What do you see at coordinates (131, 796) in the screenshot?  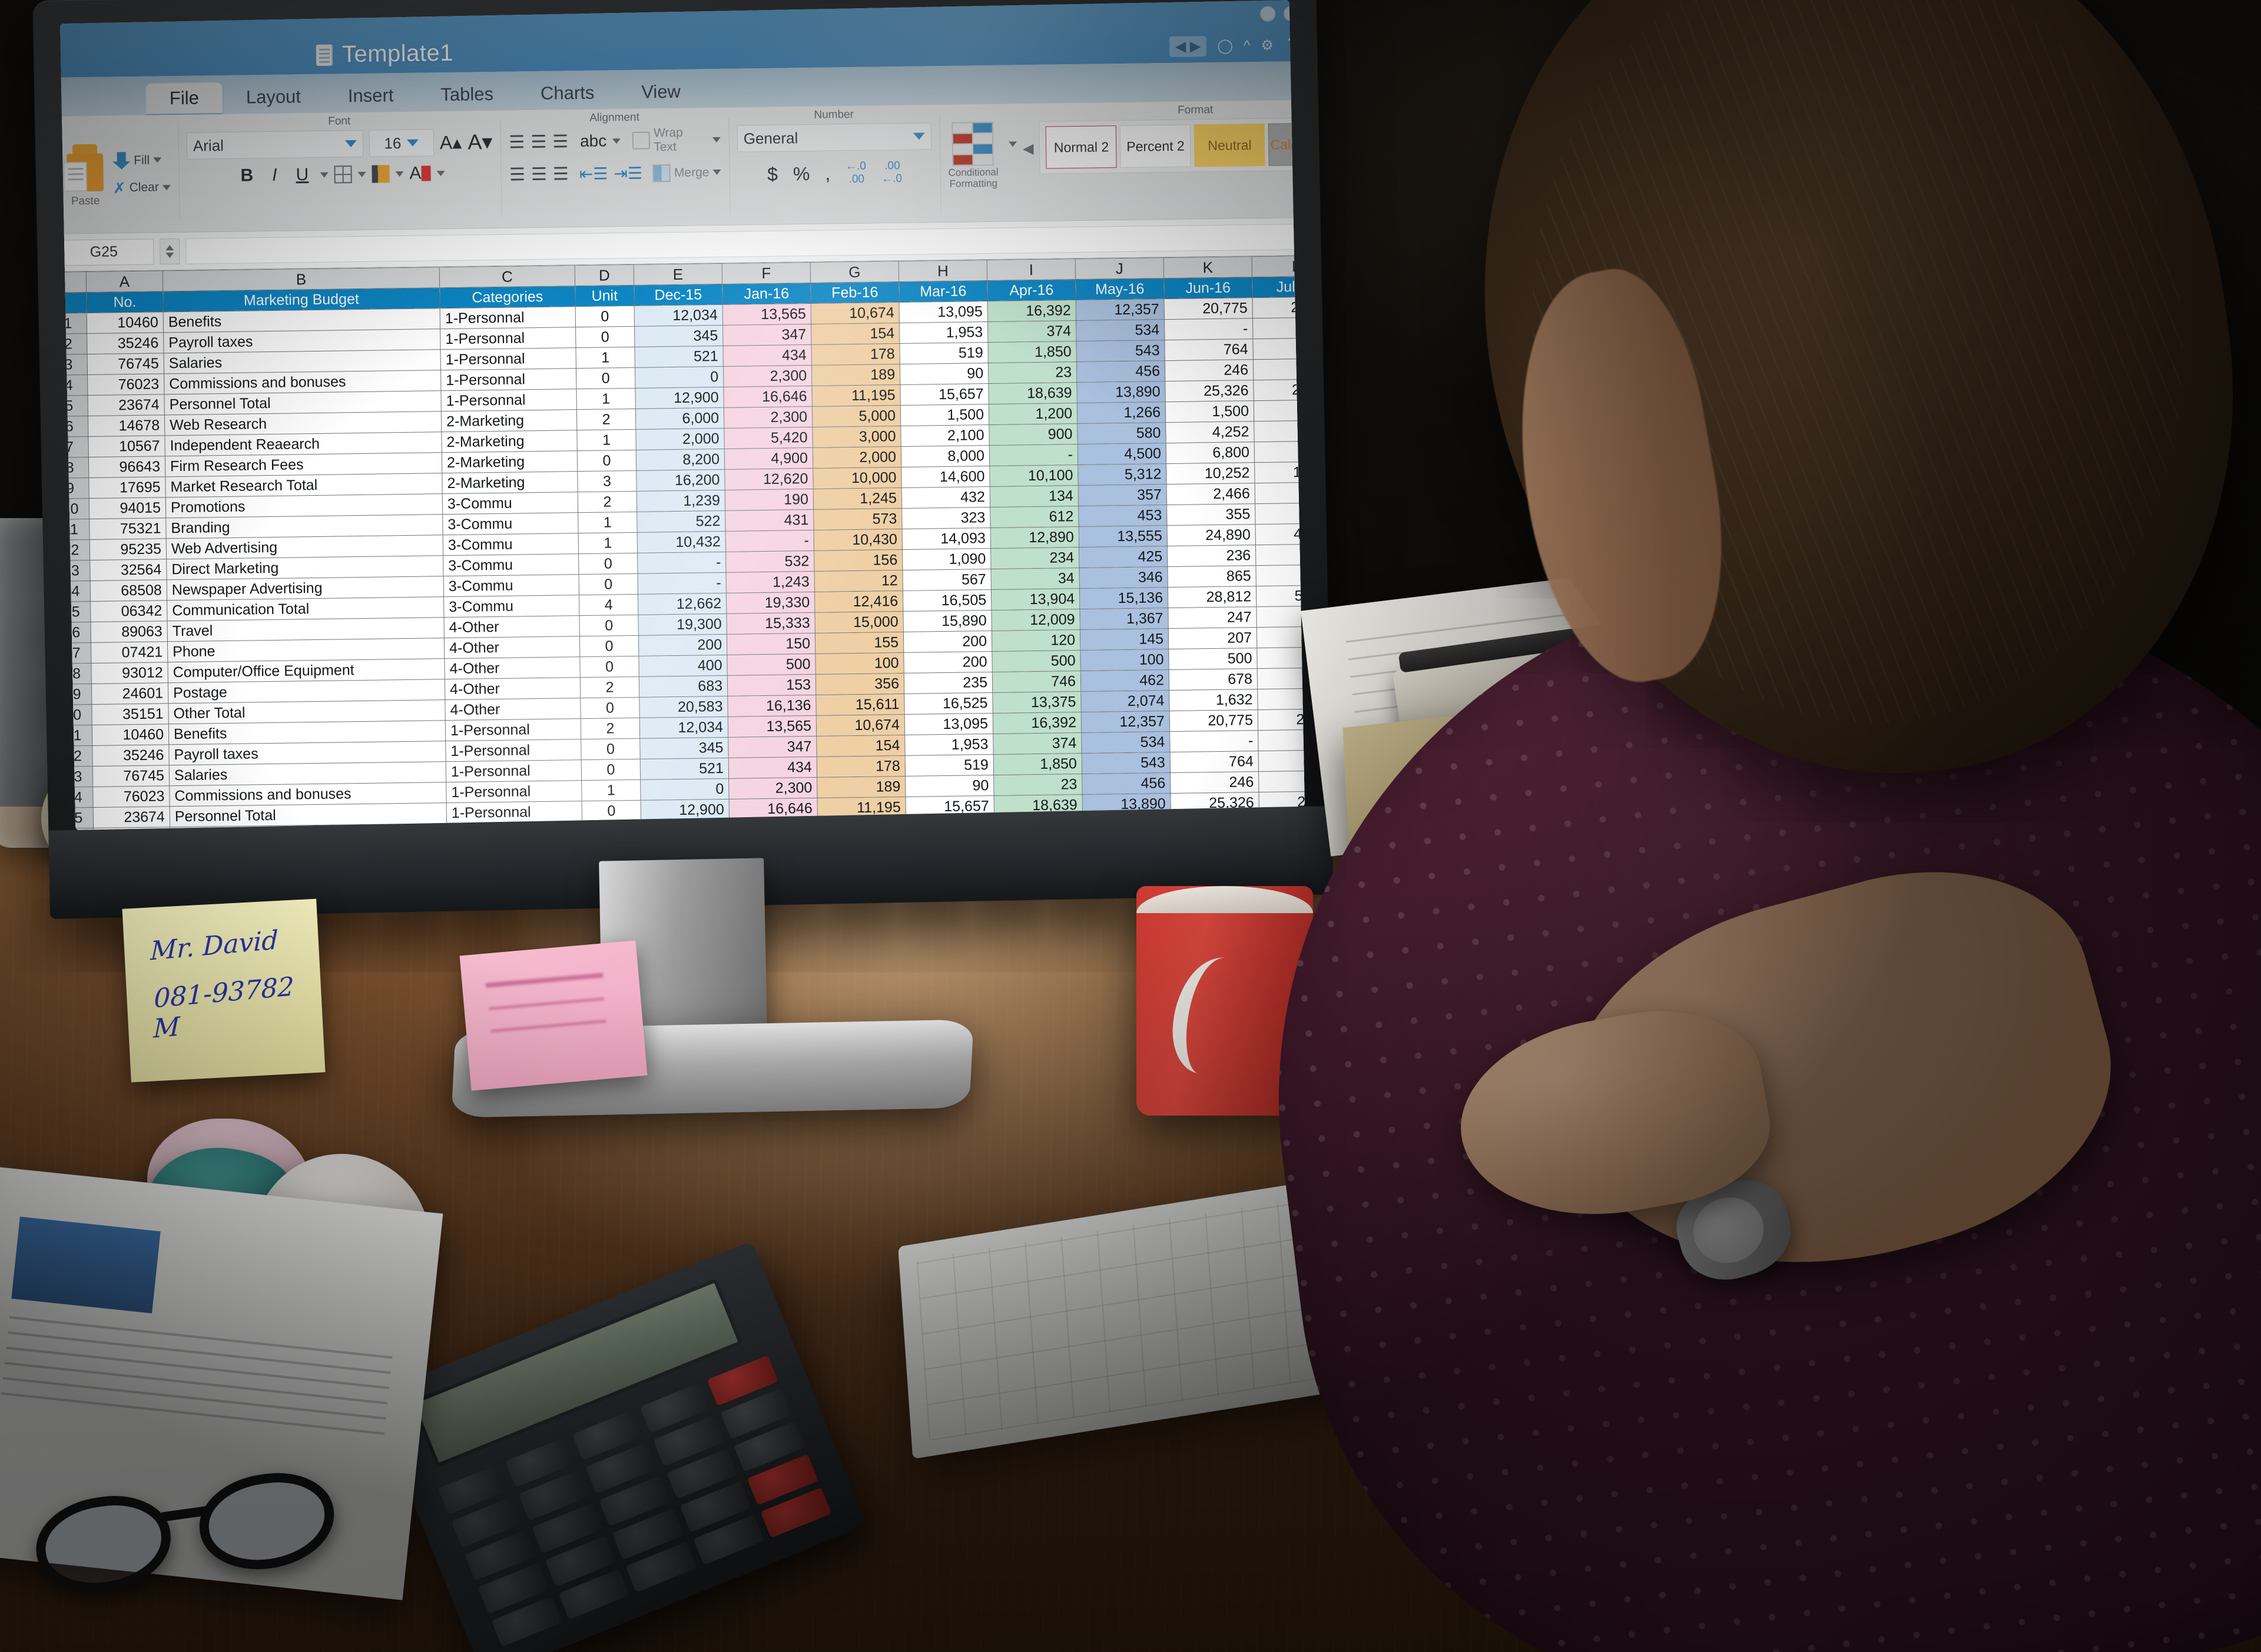 I see `table-cell: 76023` at bounding box center [131, 796].